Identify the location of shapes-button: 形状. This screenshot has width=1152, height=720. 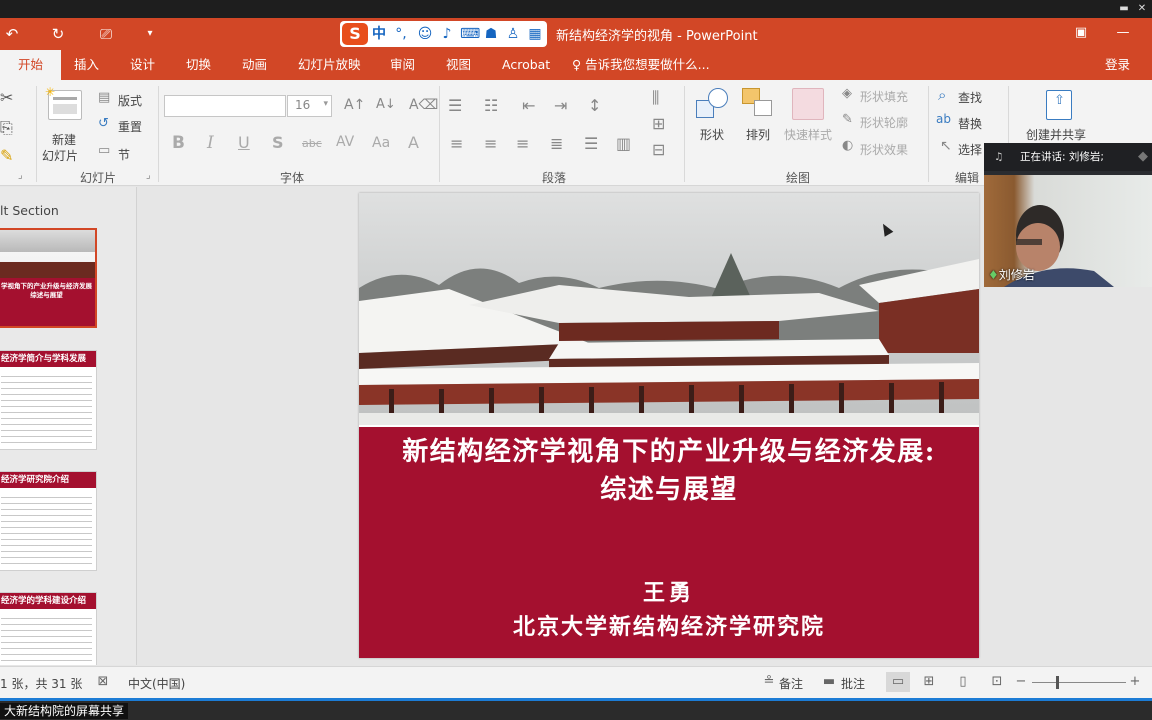
(712, 134).